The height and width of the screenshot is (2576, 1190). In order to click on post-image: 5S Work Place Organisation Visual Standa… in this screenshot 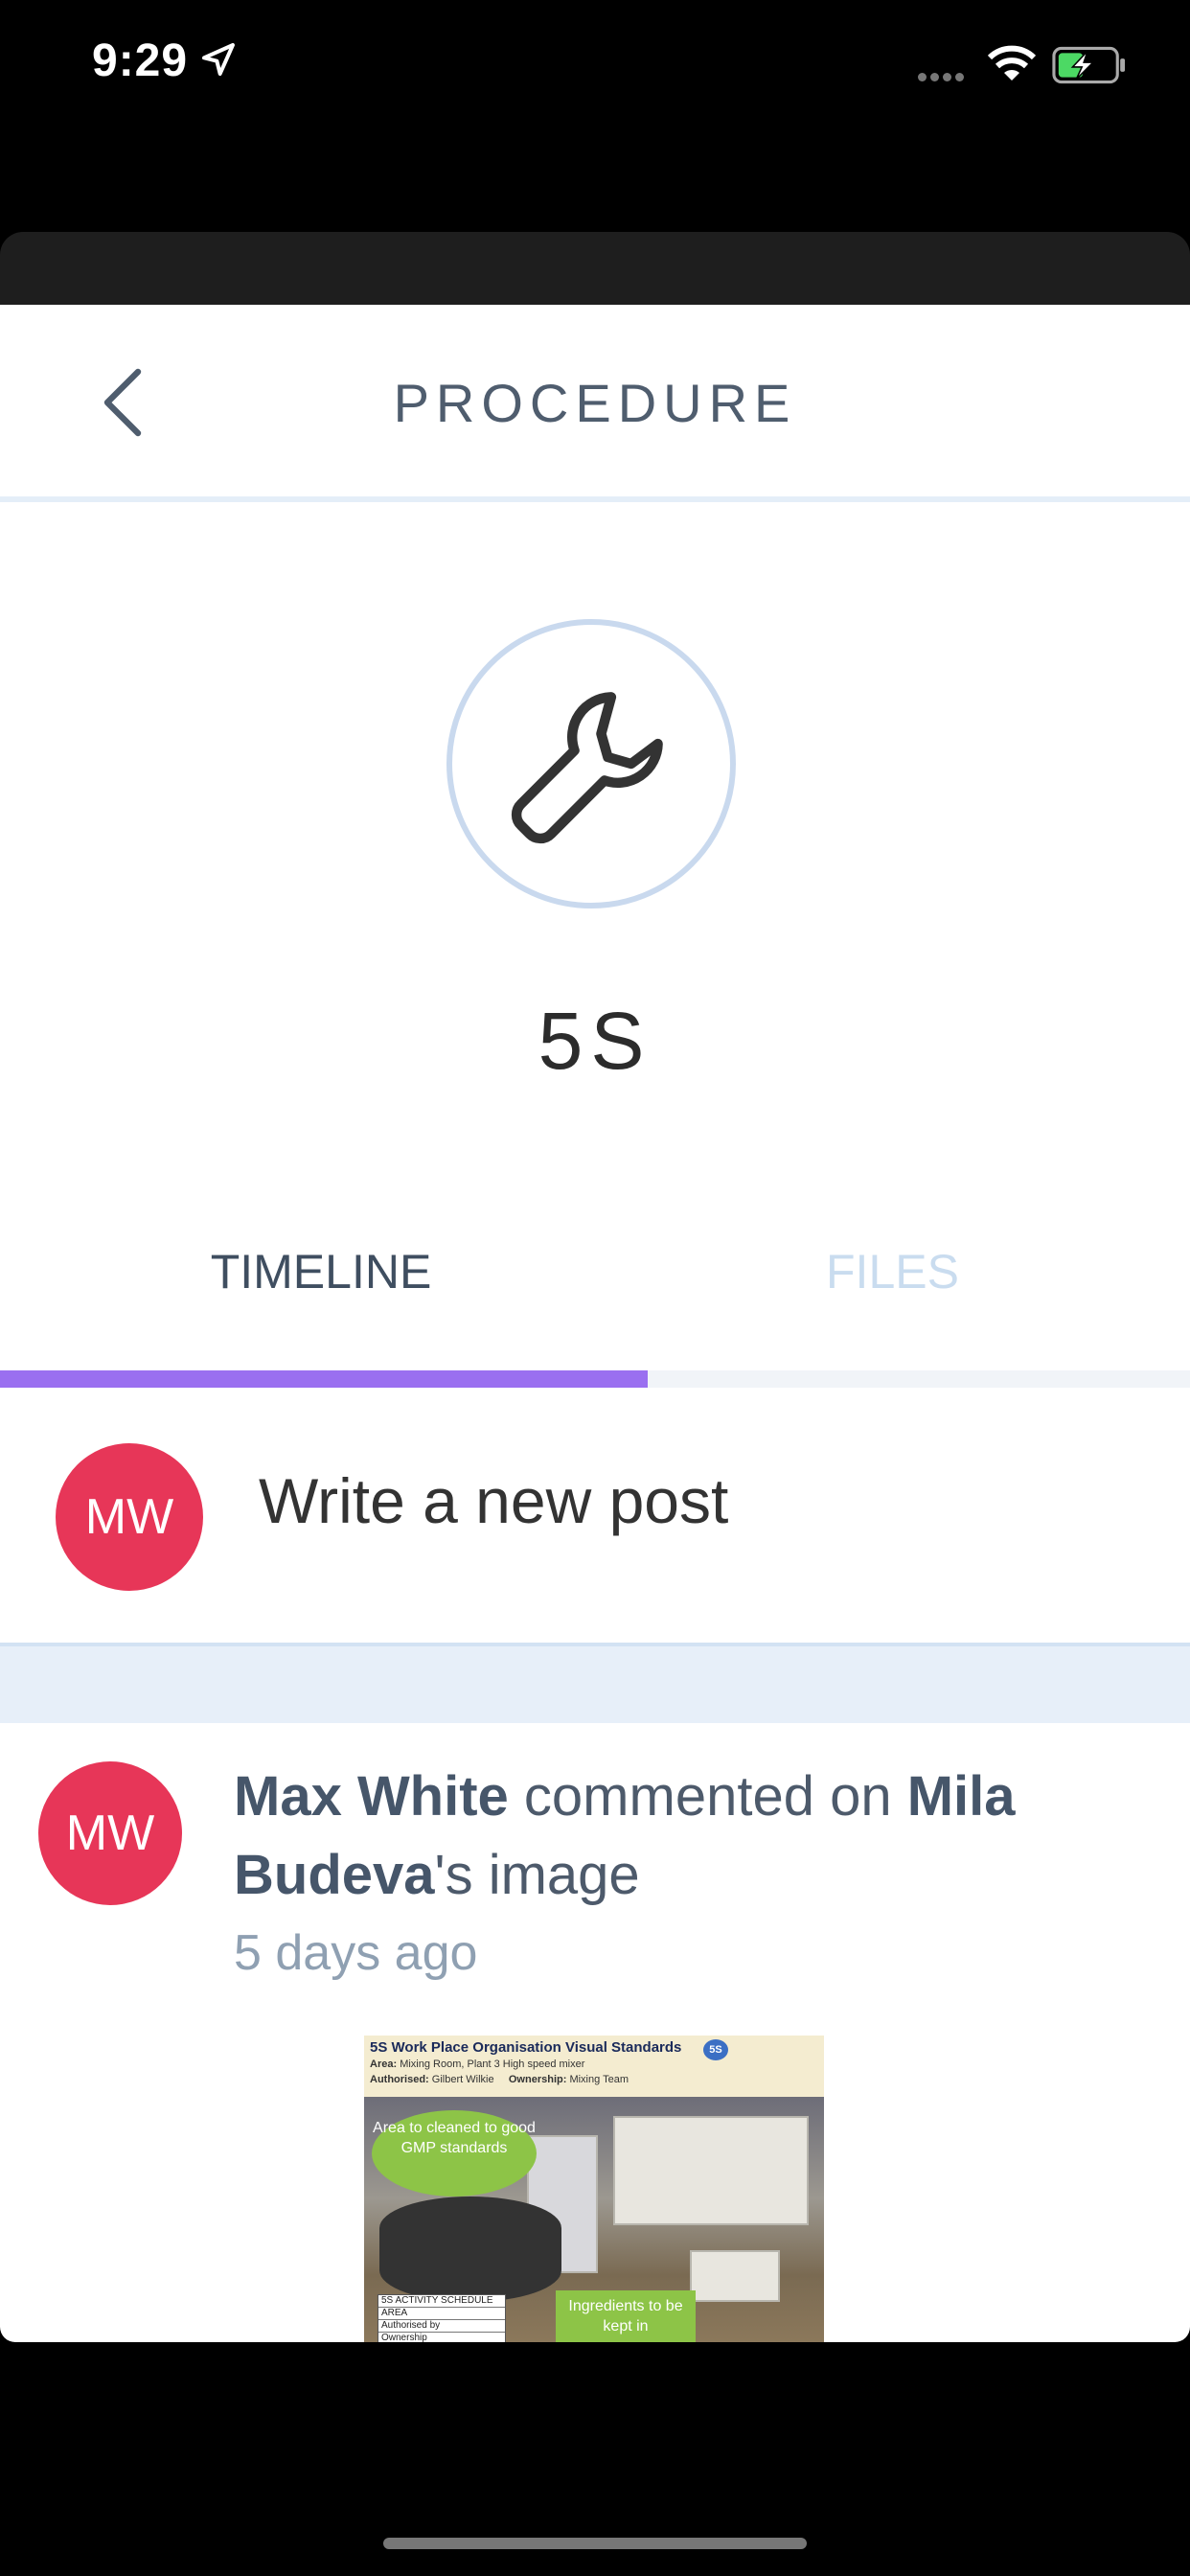, I will do `click(594, 2189)`.